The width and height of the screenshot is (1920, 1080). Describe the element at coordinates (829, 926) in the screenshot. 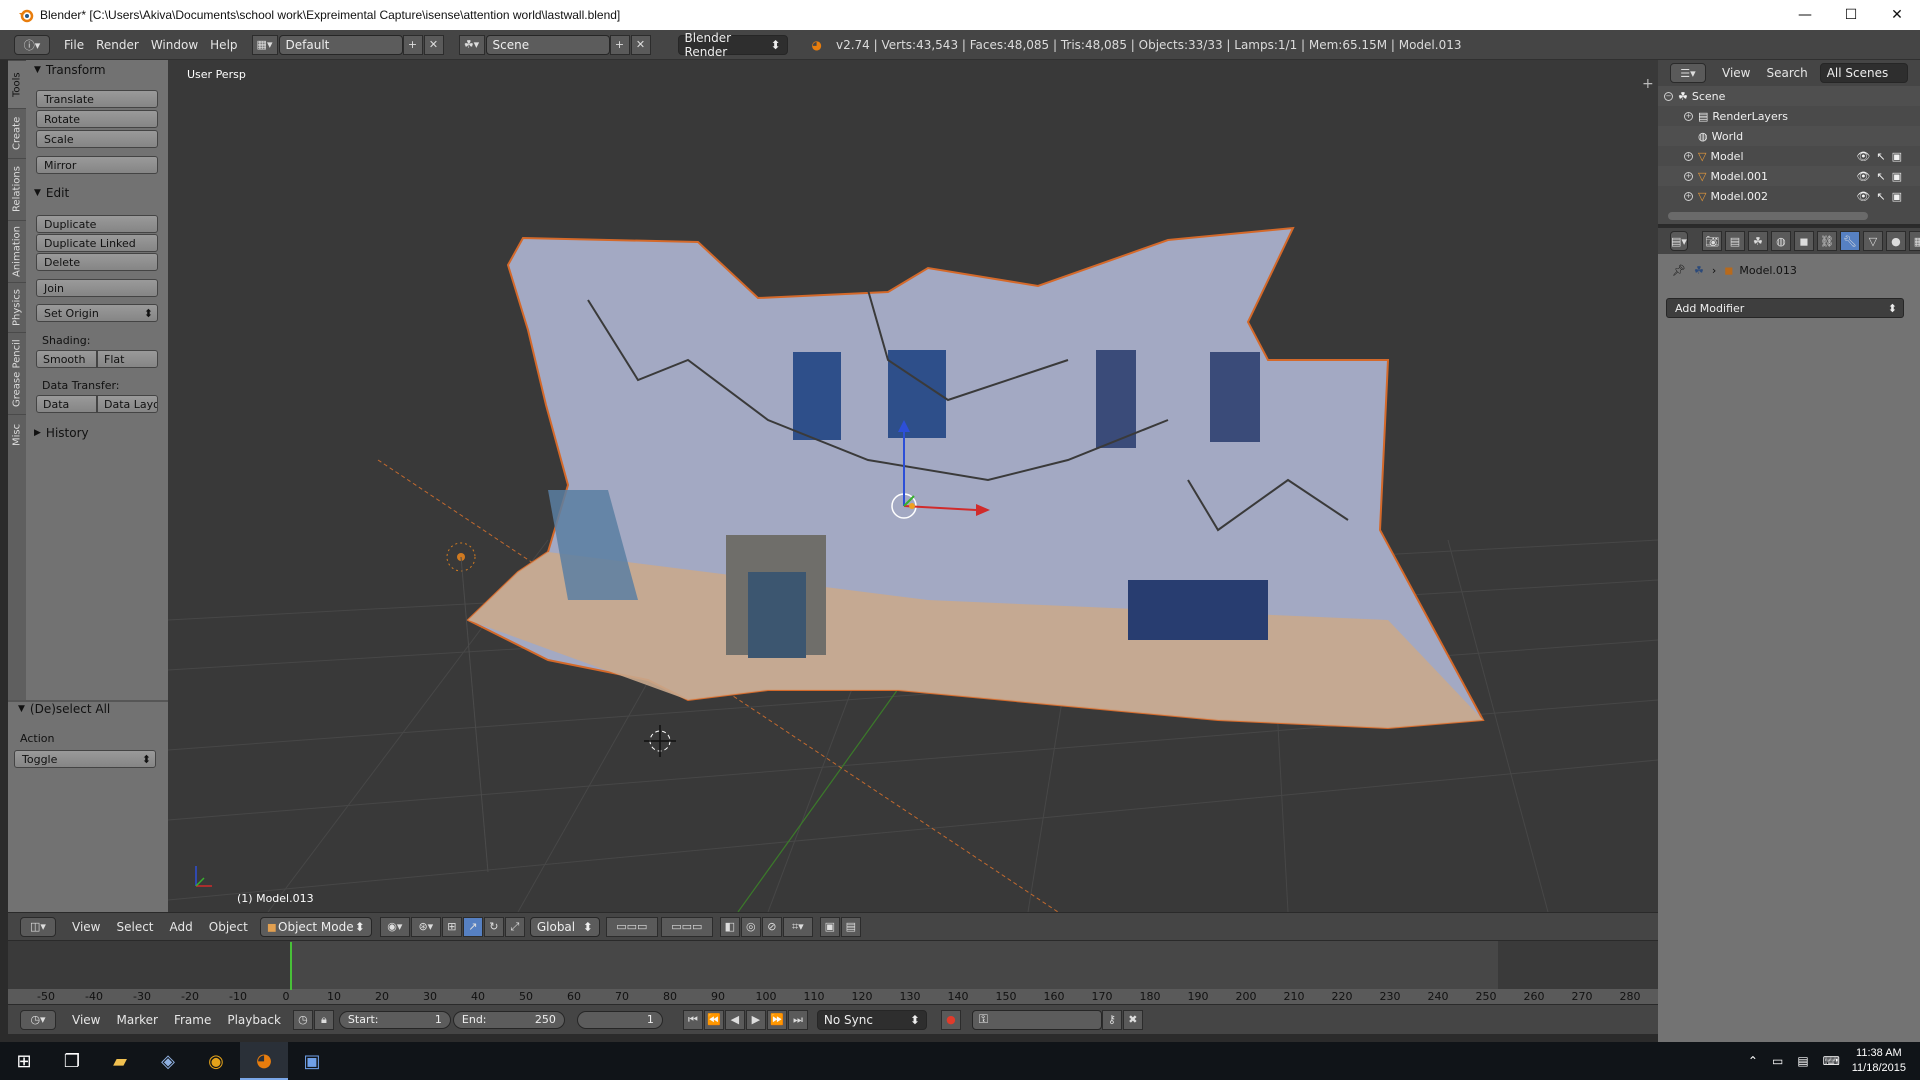

I see `render-opengl-icon: ▣` at that location.